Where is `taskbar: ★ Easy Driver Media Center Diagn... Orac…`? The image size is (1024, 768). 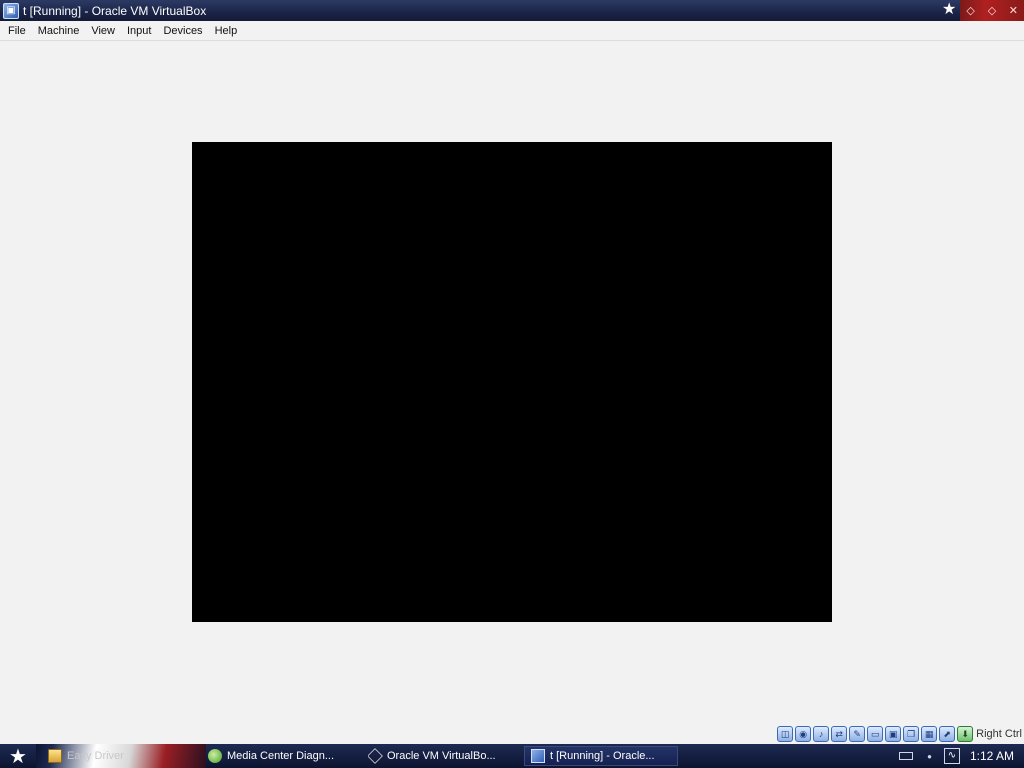 taskbar: ★ Easy Driver Media Center Diagn... Orac… is located at coordinates (512, 756).